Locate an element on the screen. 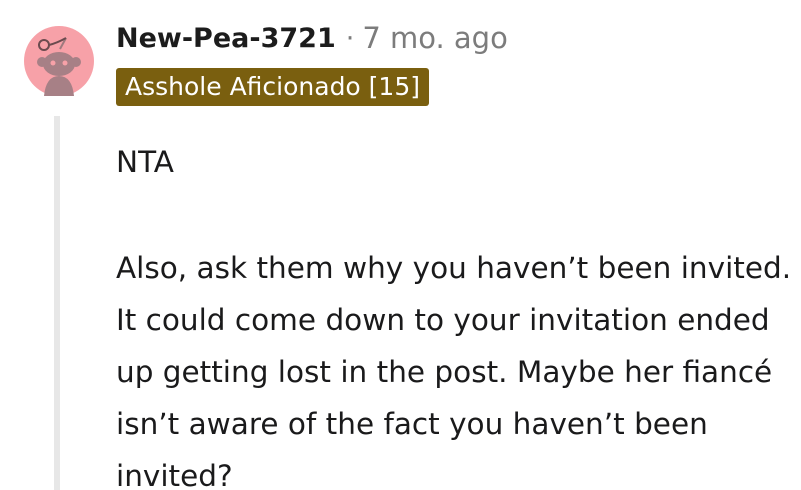  reddit-snoo-avatar-icon is located at coordinates (59, 61).